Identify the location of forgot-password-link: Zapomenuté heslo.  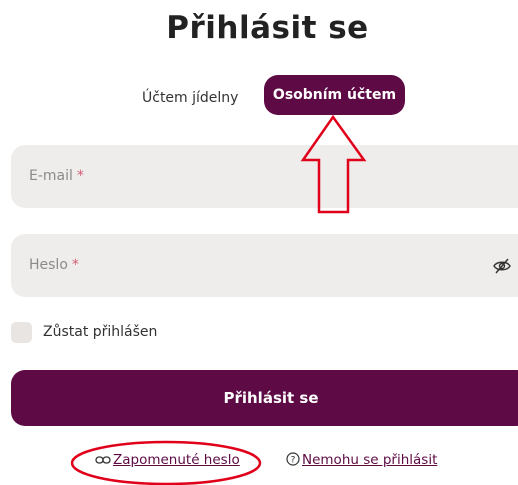
(167, 460).